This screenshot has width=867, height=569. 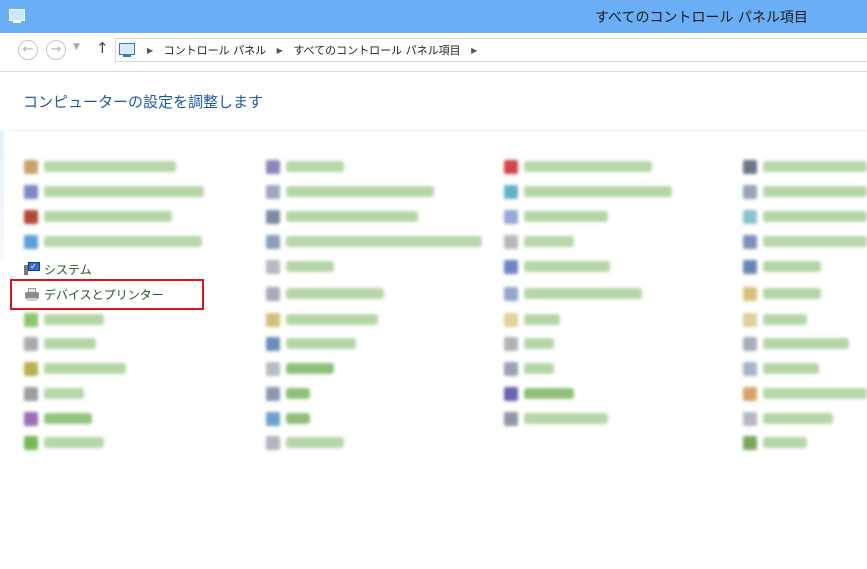 What do you see at coordinates (376, 50) in the screenshot?
I see `breadcrumb-all-items: すべてのコントロール パネル項目` at bounding box center [376, 50].